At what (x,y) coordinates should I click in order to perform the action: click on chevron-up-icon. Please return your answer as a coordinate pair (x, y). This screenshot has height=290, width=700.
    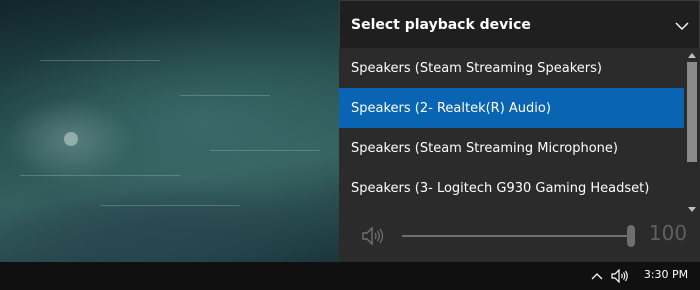
    Looking at the image, I should click on (597, 276).